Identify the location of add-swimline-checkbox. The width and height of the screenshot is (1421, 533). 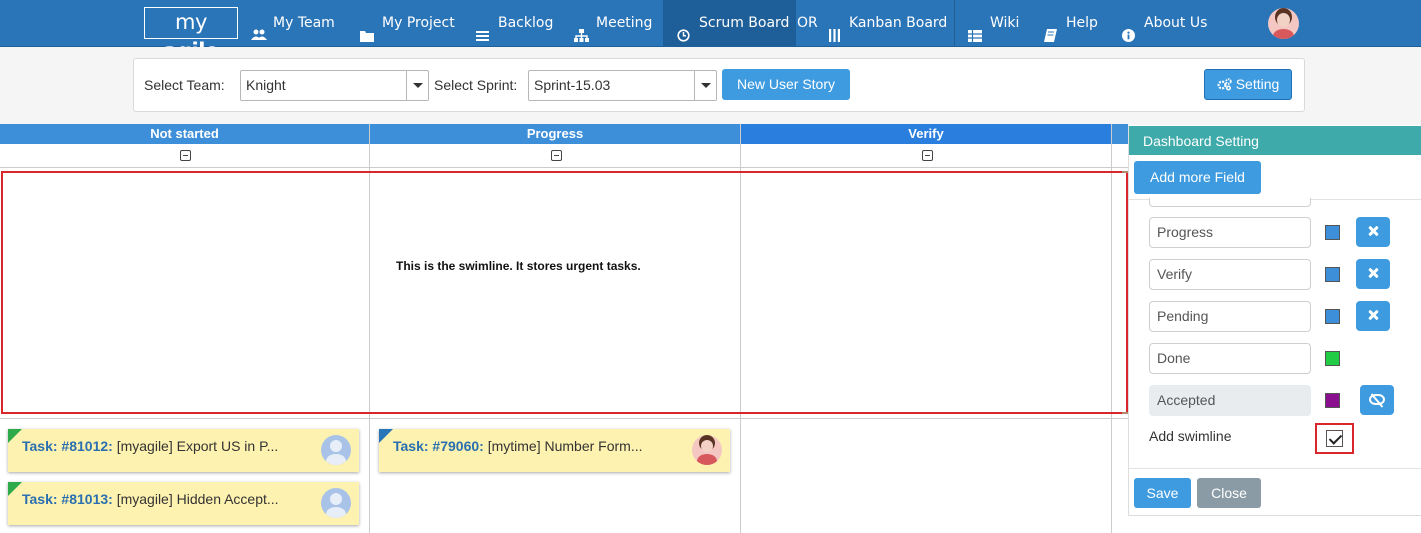
(1334, 438).